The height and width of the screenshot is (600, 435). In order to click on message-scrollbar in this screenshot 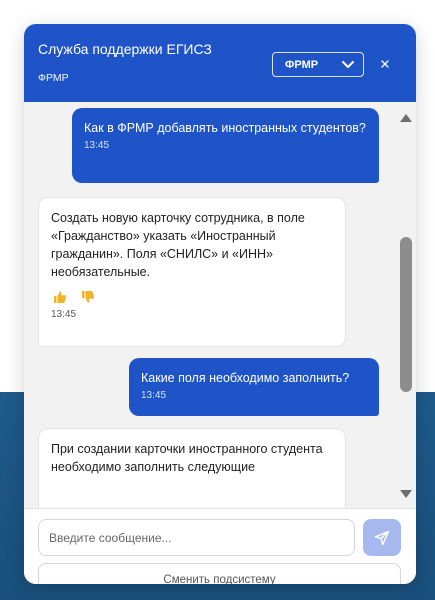, I will do `click(406, 305)`.